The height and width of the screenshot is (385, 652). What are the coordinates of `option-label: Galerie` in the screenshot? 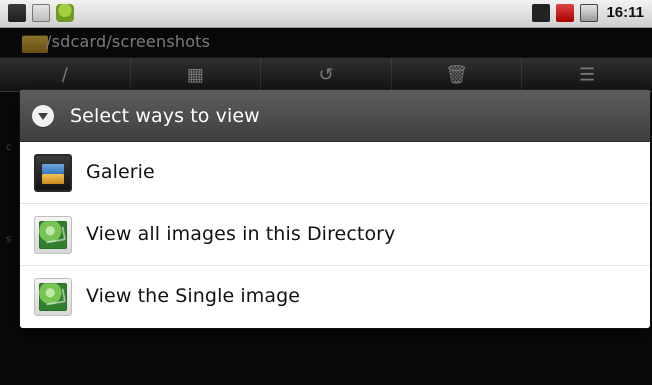 It's located at (120, 172).